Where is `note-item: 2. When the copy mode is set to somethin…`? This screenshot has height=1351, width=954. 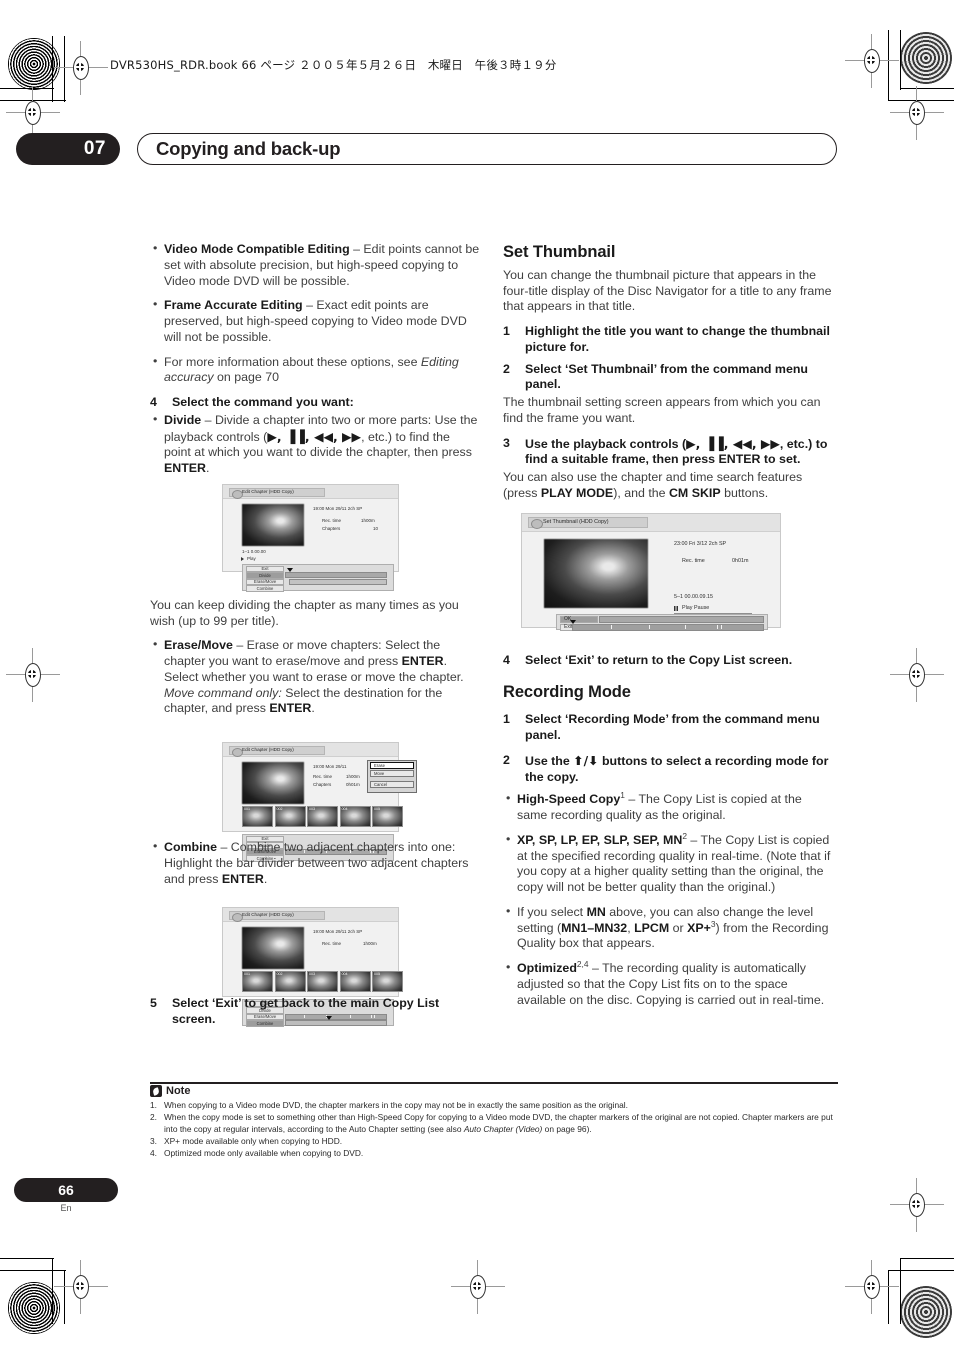
note-item: 2. When the copy mode is set to somethin… is located at coordinates (495, 1124).